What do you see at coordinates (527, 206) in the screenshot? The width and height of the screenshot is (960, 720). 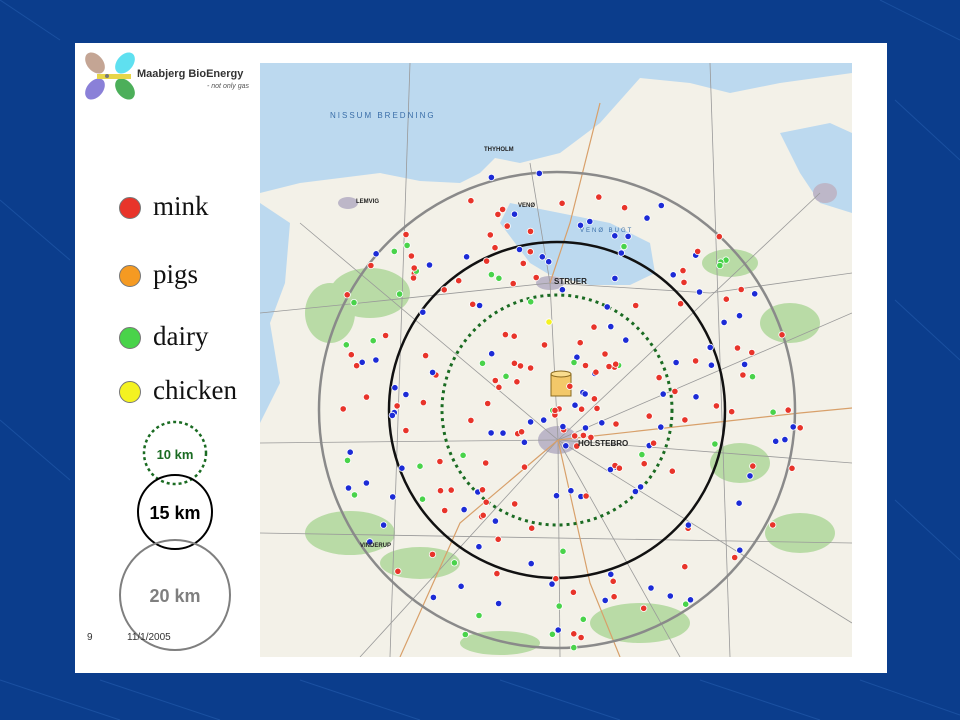 I see `town-venoe: VENØ` at bounding box center [527, 206].